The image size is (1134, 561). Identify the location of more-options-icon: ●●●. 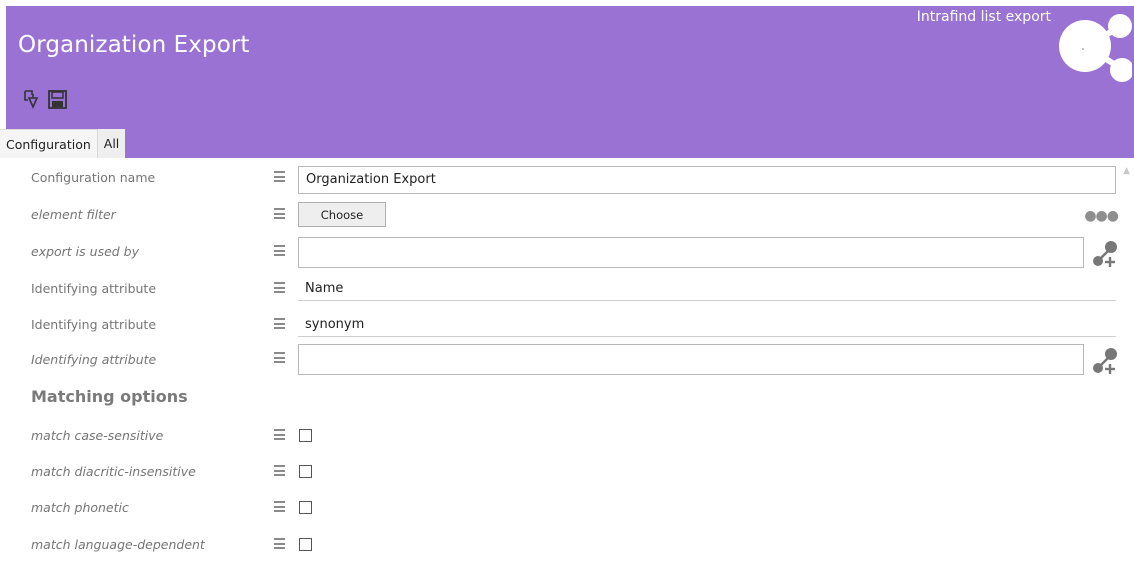
(1101, 216).